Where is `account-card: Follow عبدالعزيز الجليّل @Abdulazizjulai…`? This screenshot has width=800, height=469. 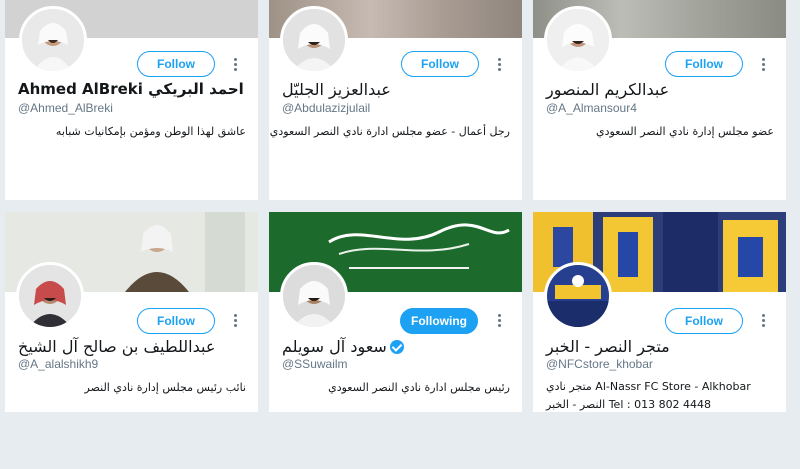 account-card: Follow عبدالعزيز الجليّل @Abdulazizjulai… is located at coordinates (395, 100).